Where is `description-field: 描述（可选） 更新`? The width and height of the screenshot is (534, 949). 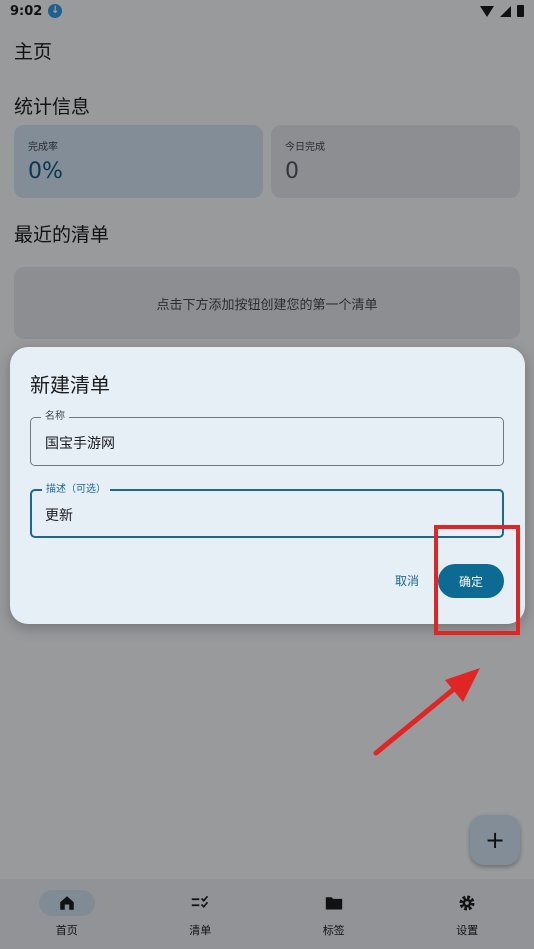
description-field: 描述（可选） 更新 is located at coordinates (267, 510).